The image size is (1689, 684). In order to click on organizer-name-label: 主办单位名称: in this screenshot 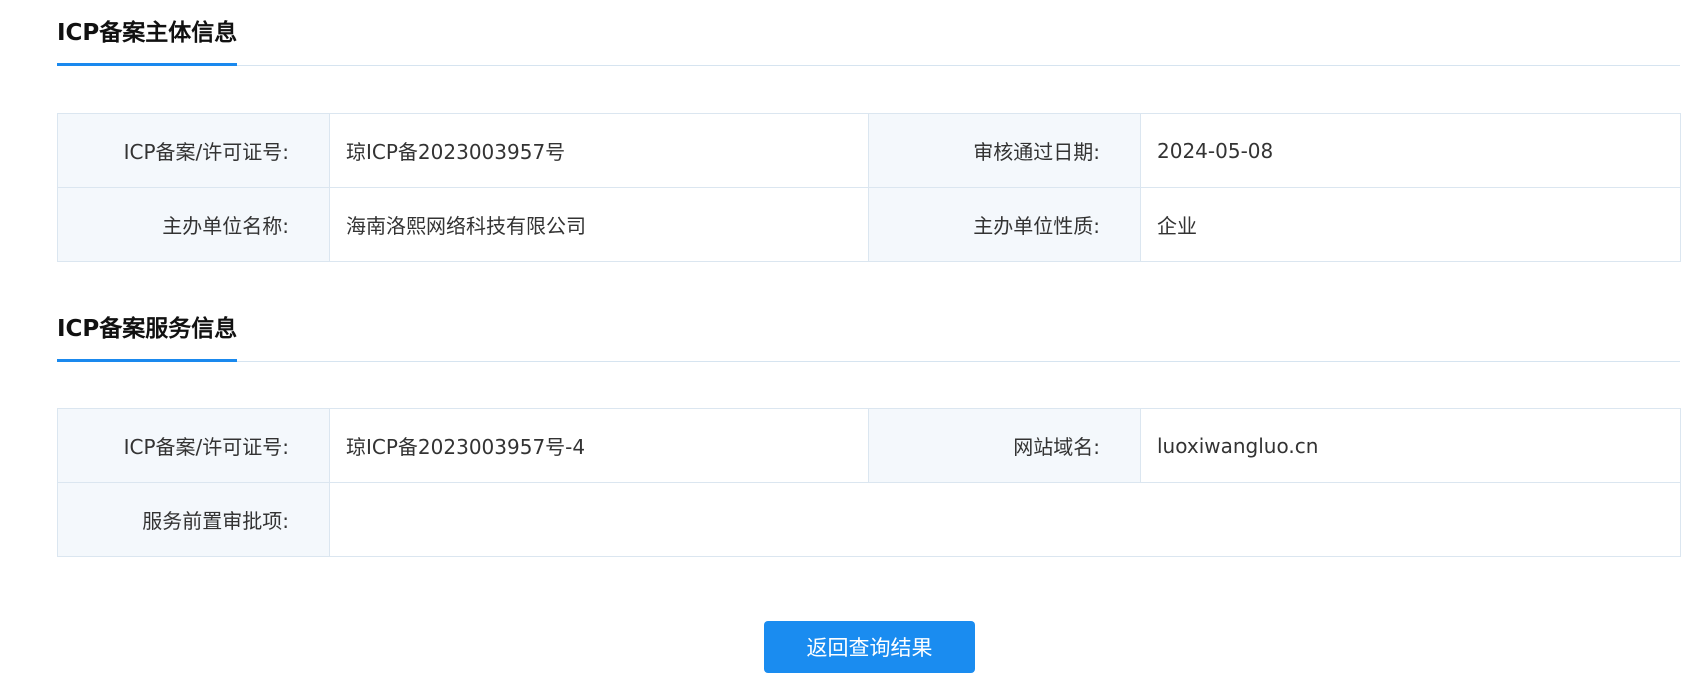, I will do `click(193, 224)`.